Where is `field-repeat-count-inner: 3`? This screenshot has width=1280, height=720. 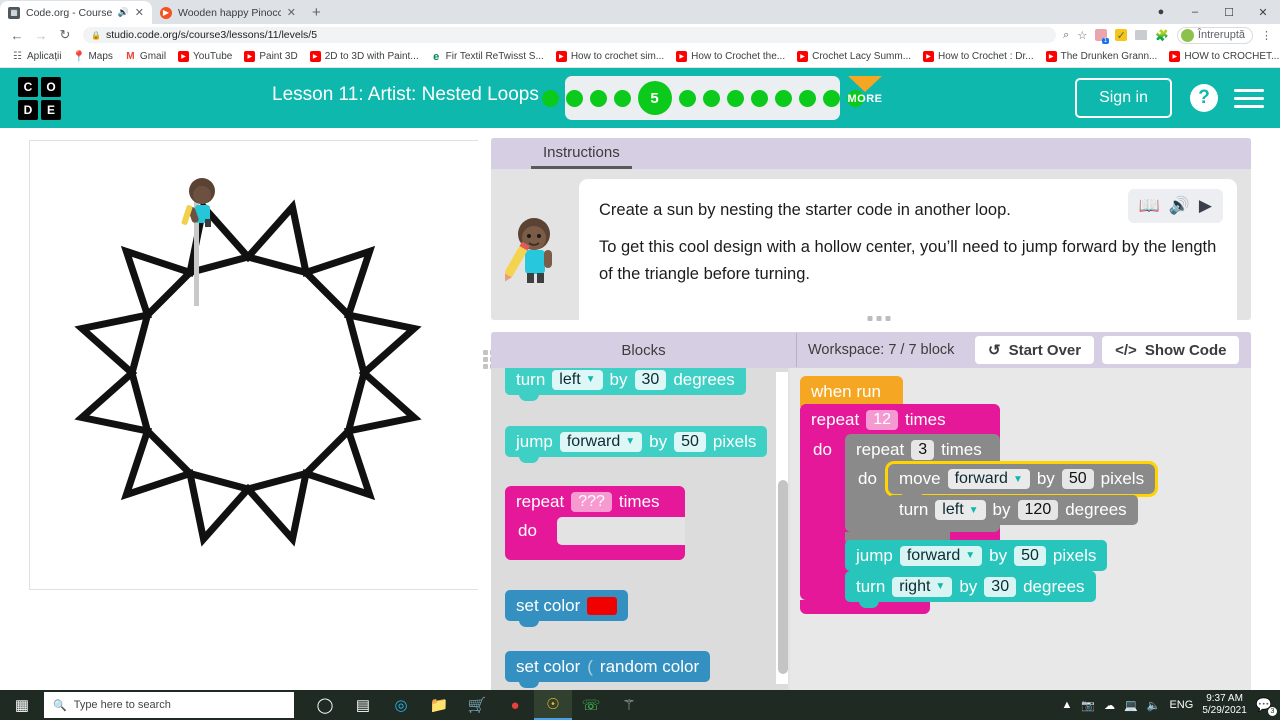 field-repeat-count-inner: 3 is located at coordinates (923, 449).